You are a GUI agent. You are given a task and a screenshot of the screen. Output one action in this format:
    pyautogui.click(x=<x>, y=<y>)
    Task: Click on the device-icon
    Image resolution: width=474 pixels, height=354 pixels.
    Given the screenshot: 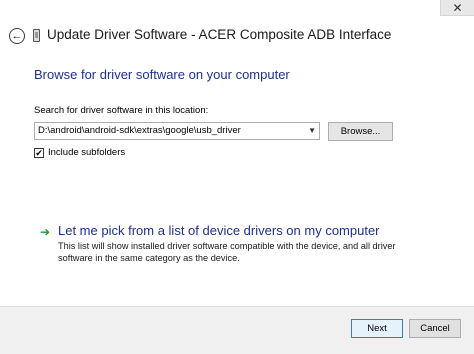 What is the action you would take?
    pyautogui.click(x=36, y=35)
    